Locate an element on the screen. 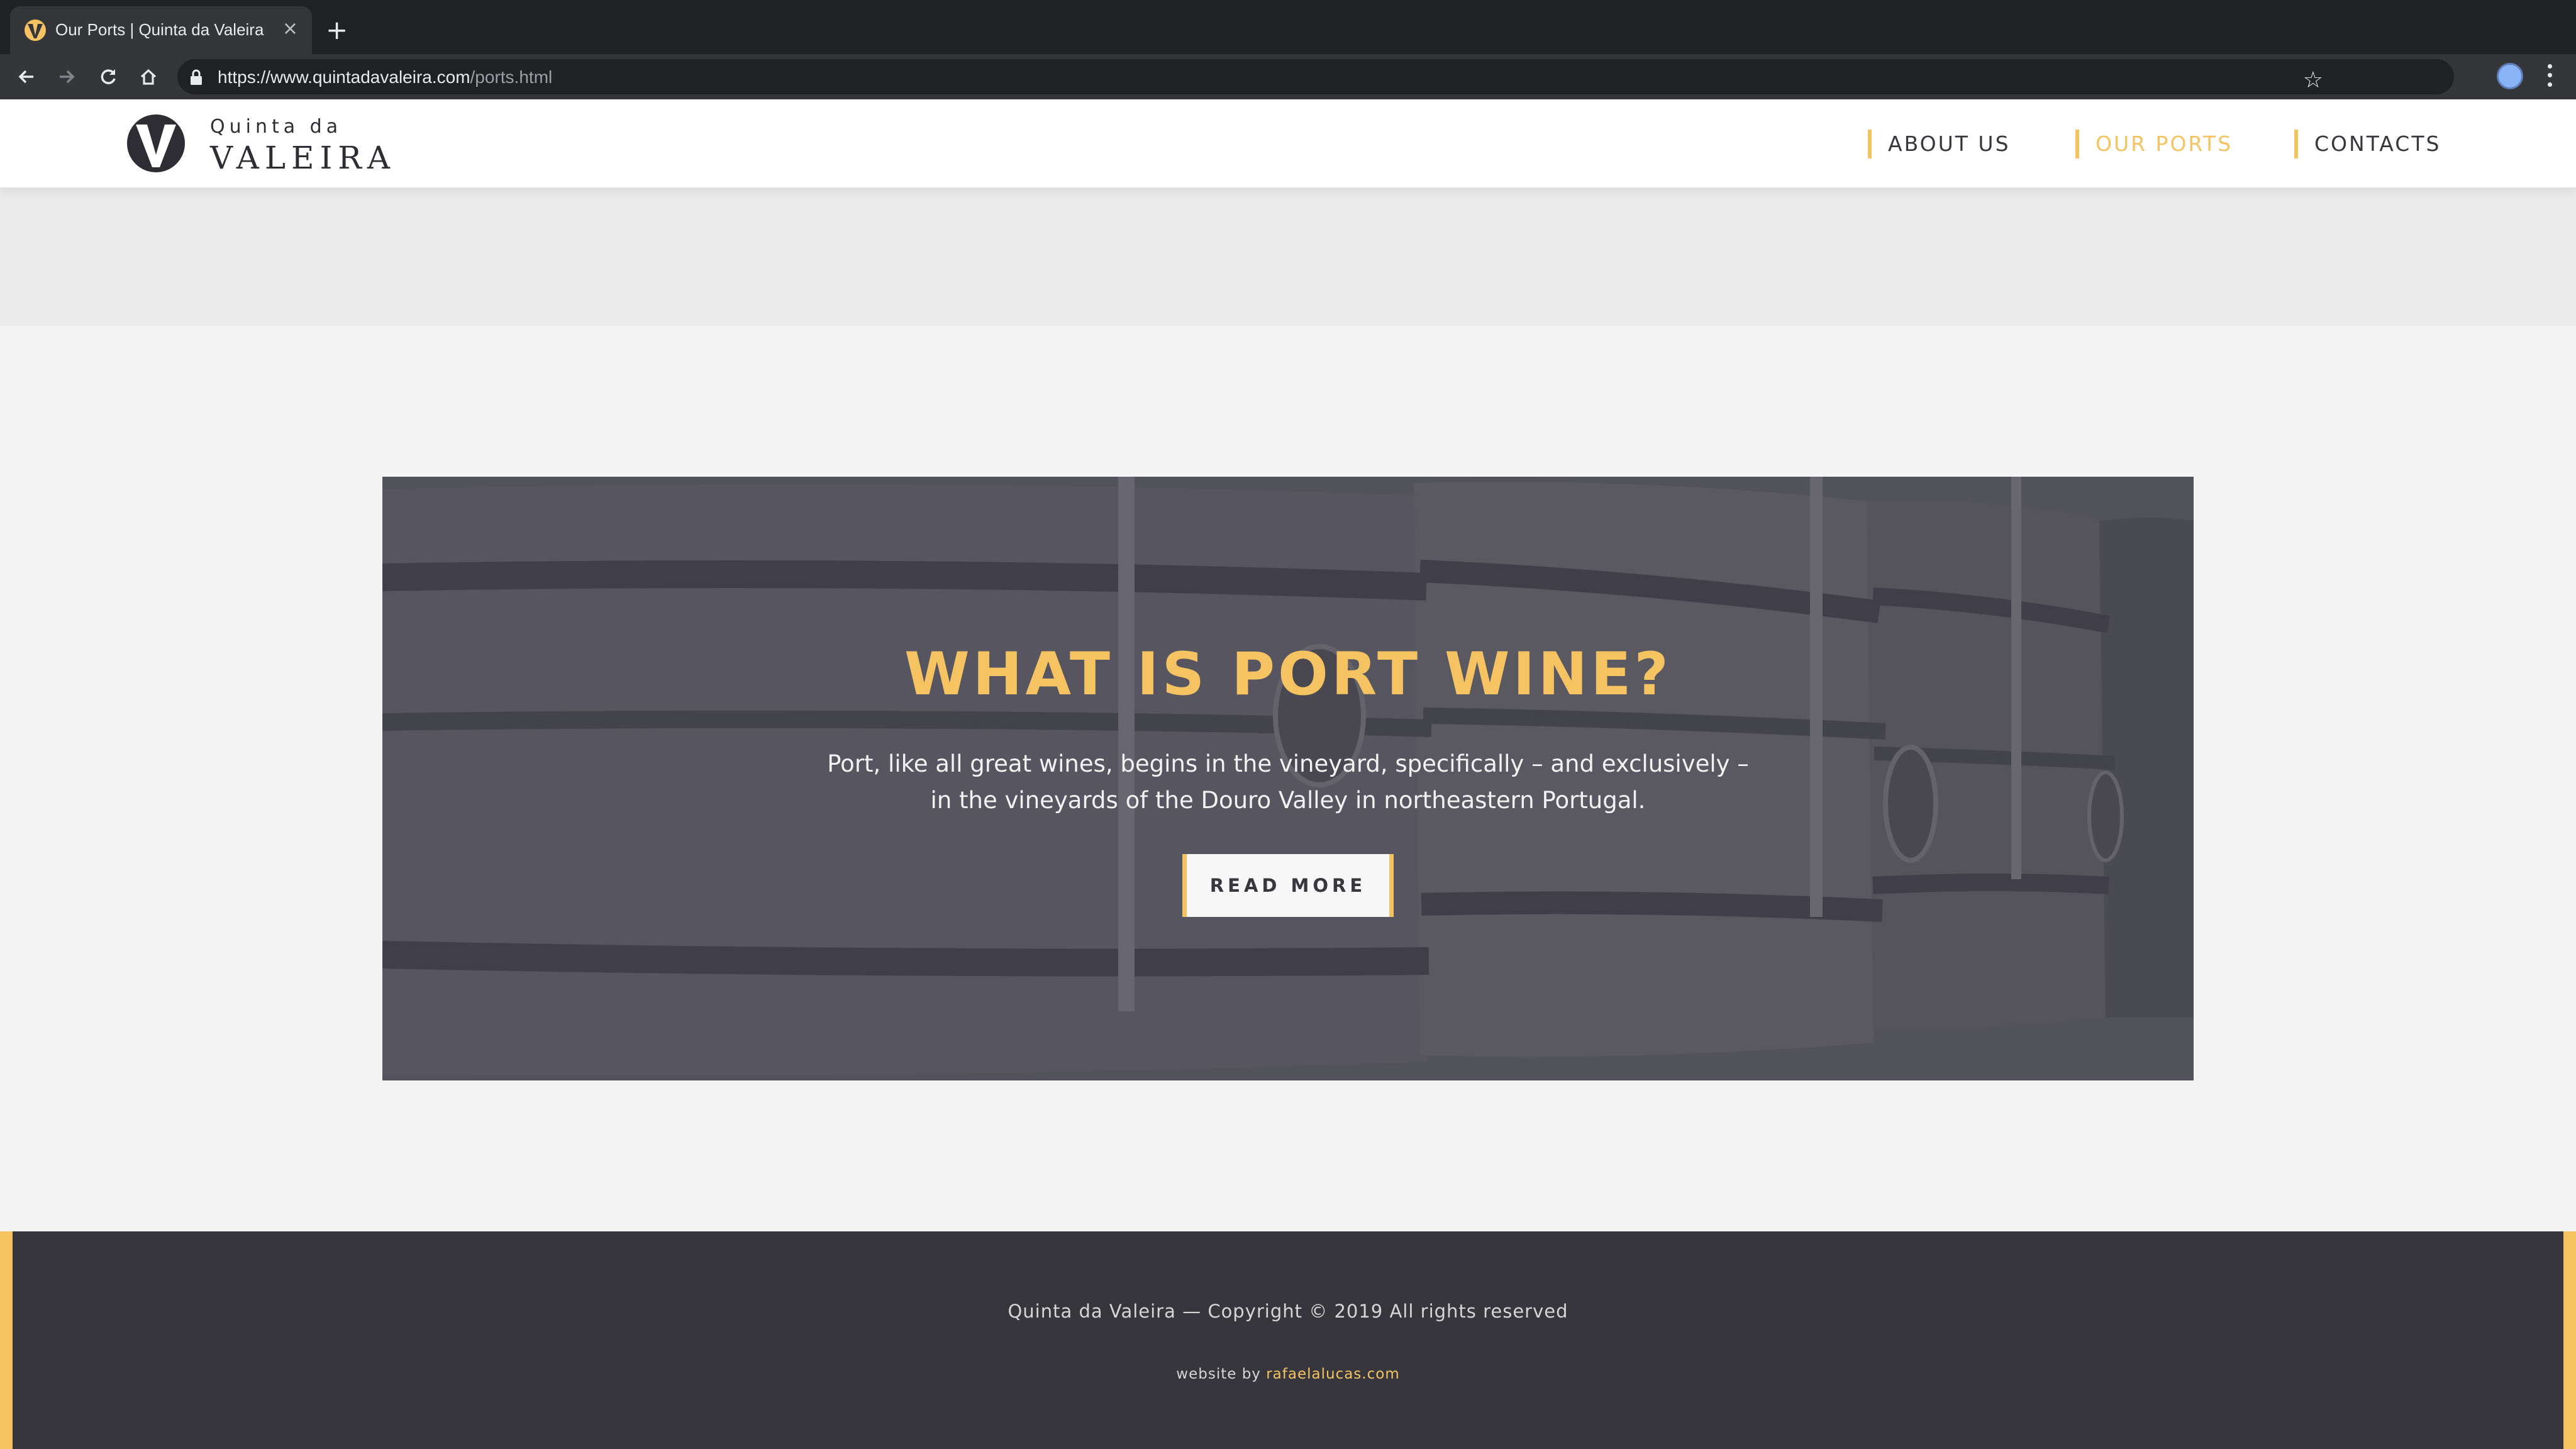 The height and width of the screenshot is (1449, 2576). url-host: https://www.quintadavaleira.com is located at coordinates (344, 77).